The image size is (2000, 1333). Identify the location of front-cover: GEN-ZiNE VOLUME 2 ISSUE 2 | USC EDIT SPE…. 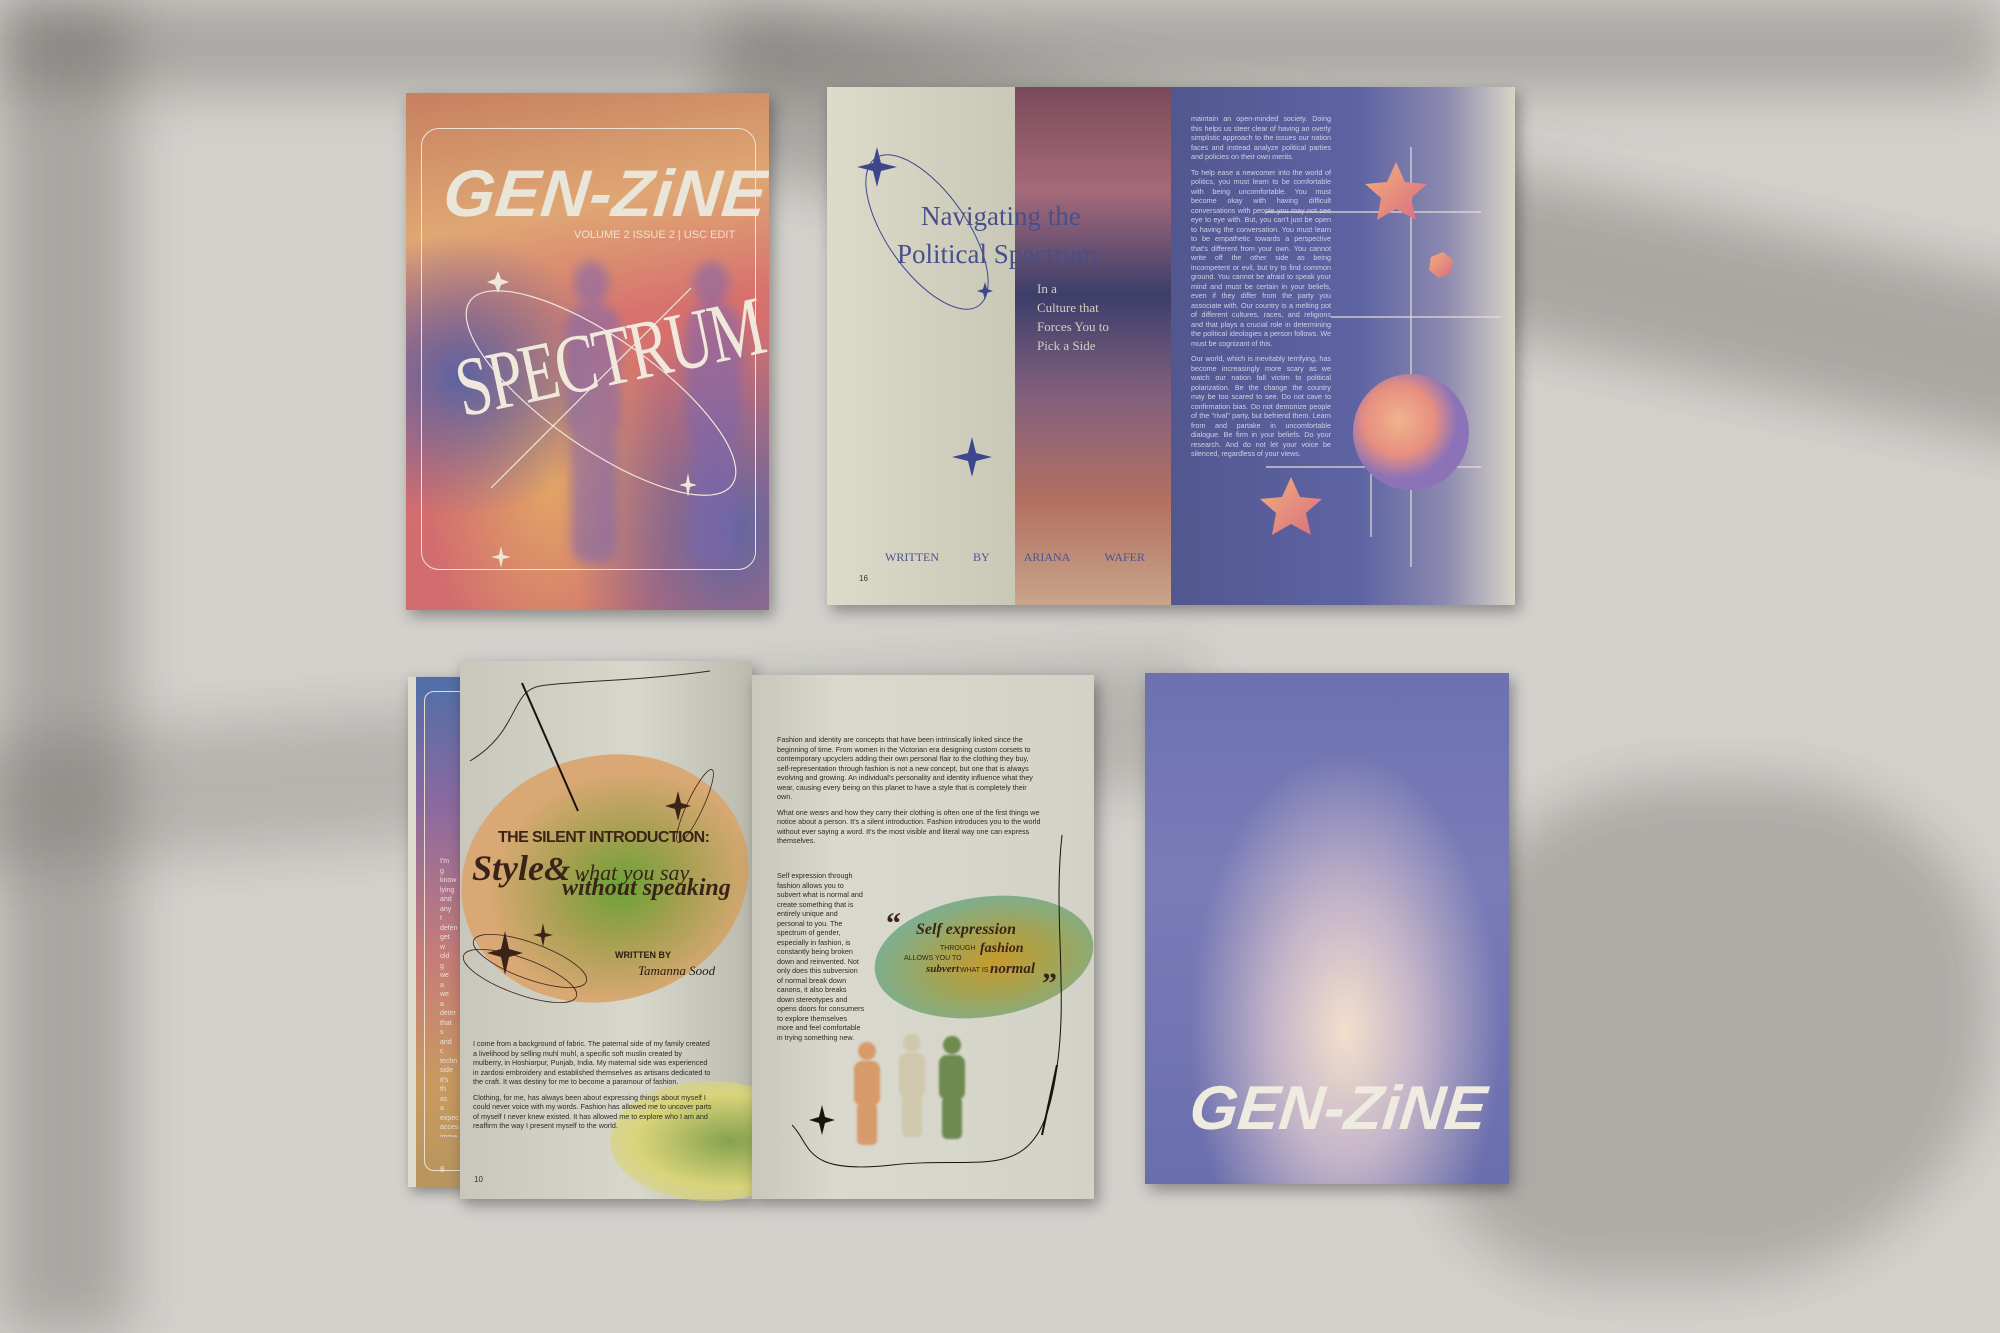
(587, 351).